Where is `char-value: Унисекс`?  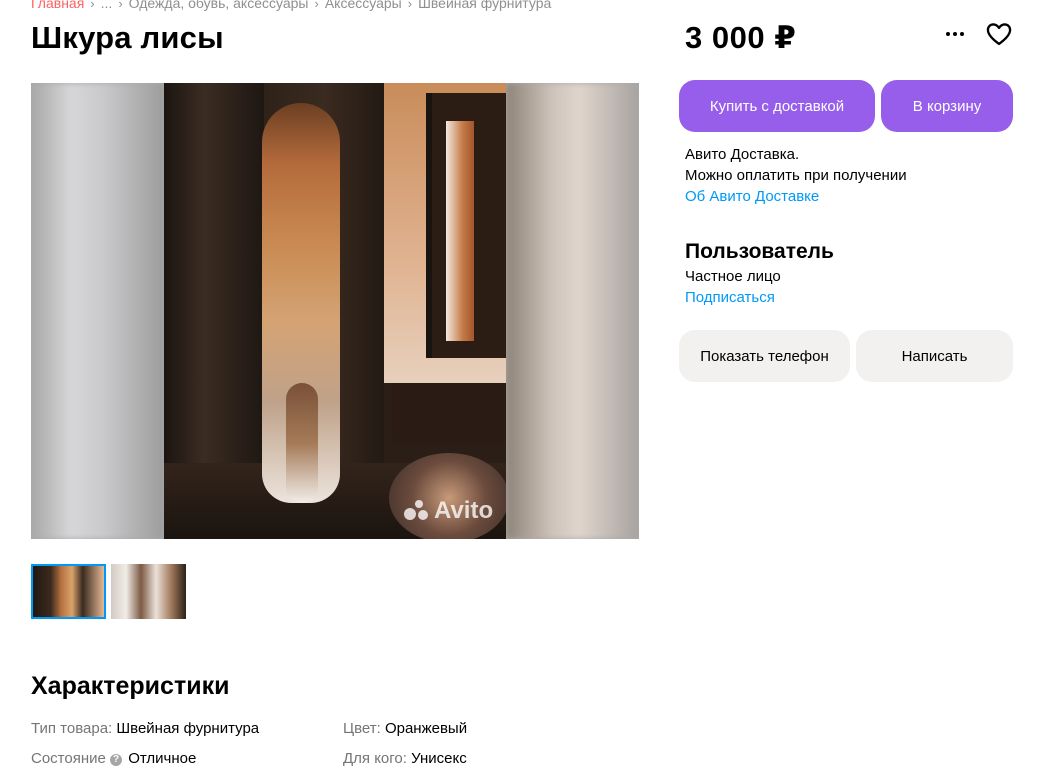
char-value: Унисекс is located at coordinates (439, 758).